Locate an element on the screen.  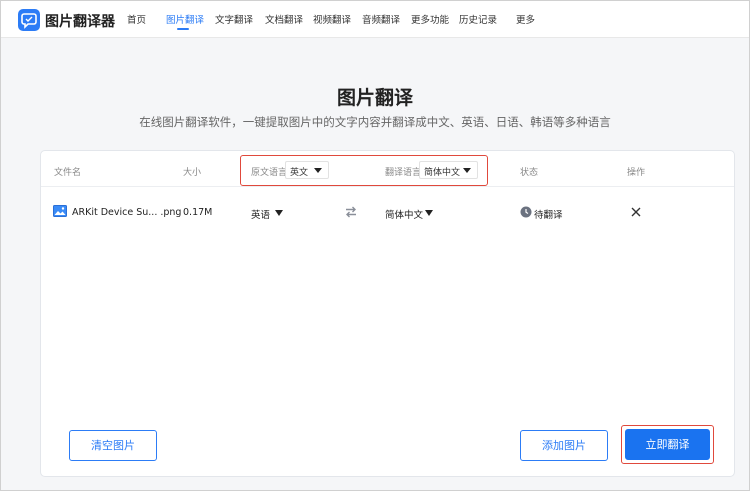
nav-document-translate: 文档翻译 is located at coordinates (284, 19).